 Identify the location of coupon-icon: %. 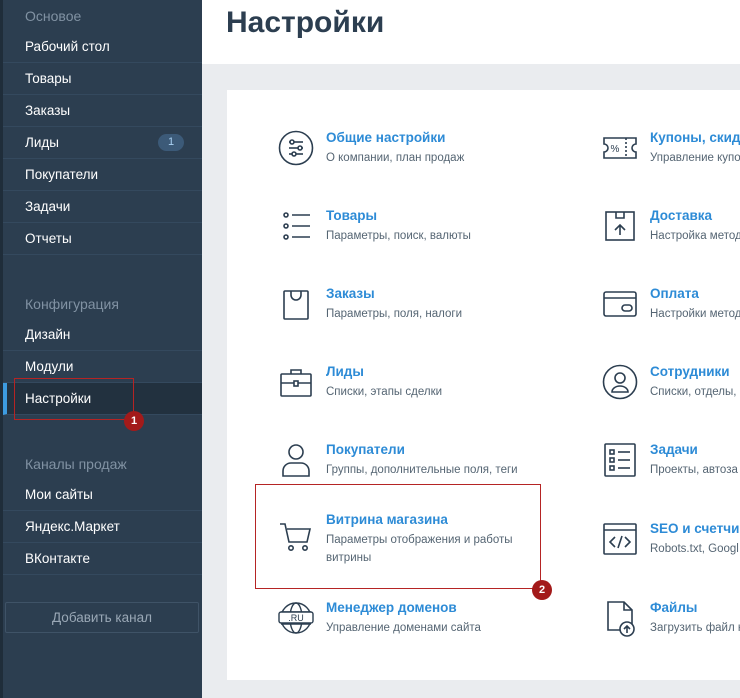
(620, 148).